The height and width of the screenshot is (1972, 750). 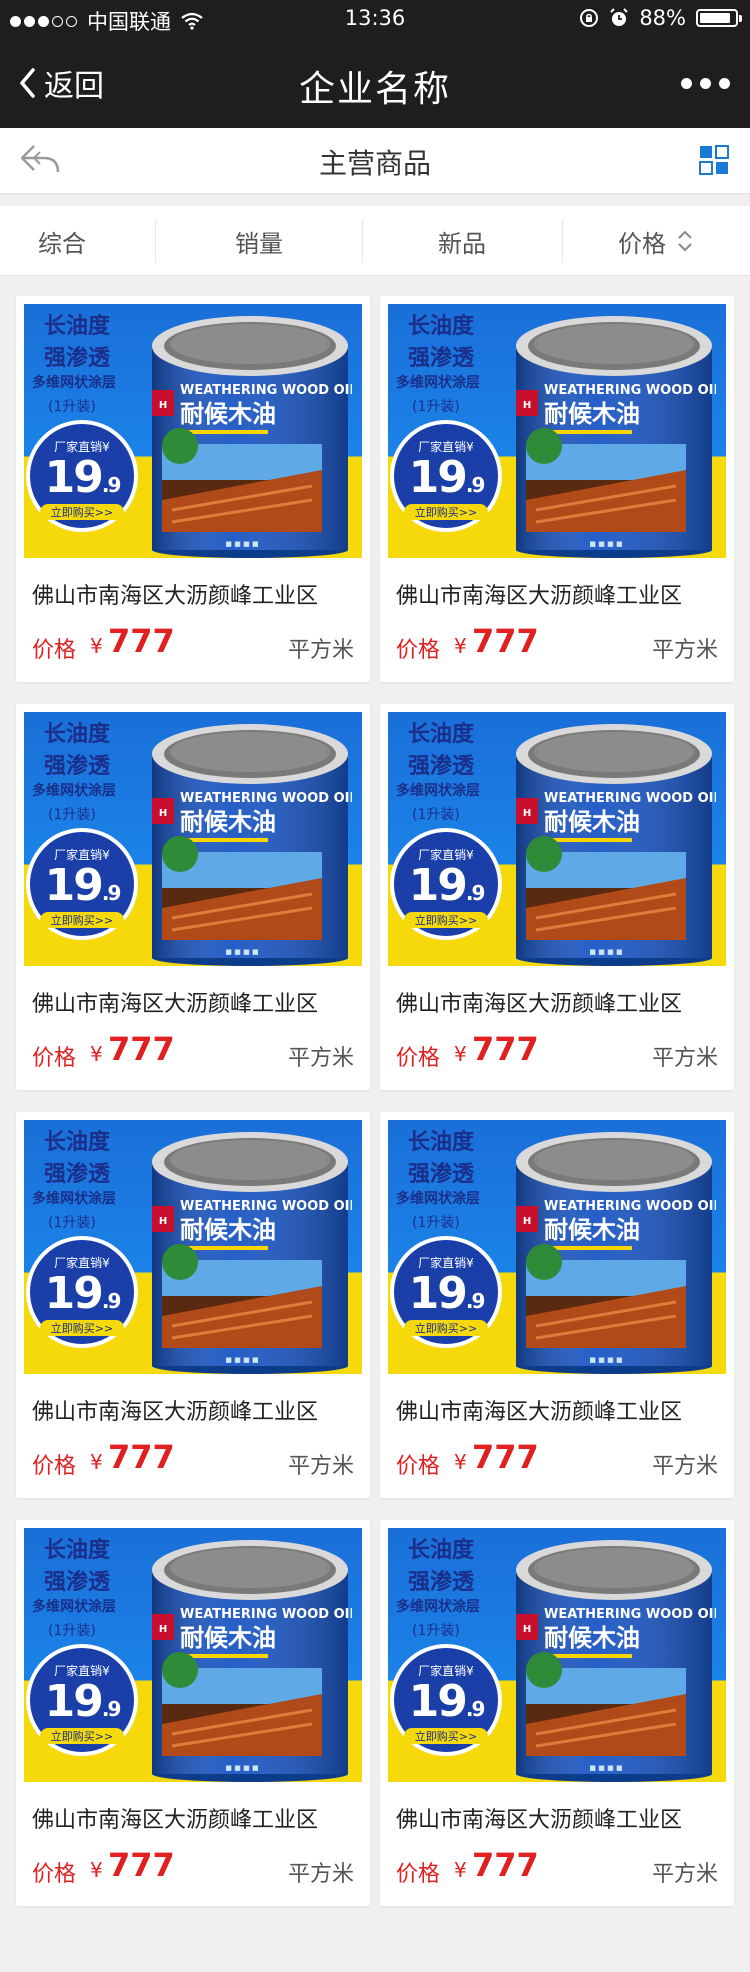 I want to click on more-dot-icon, so click(x=724, y=83).